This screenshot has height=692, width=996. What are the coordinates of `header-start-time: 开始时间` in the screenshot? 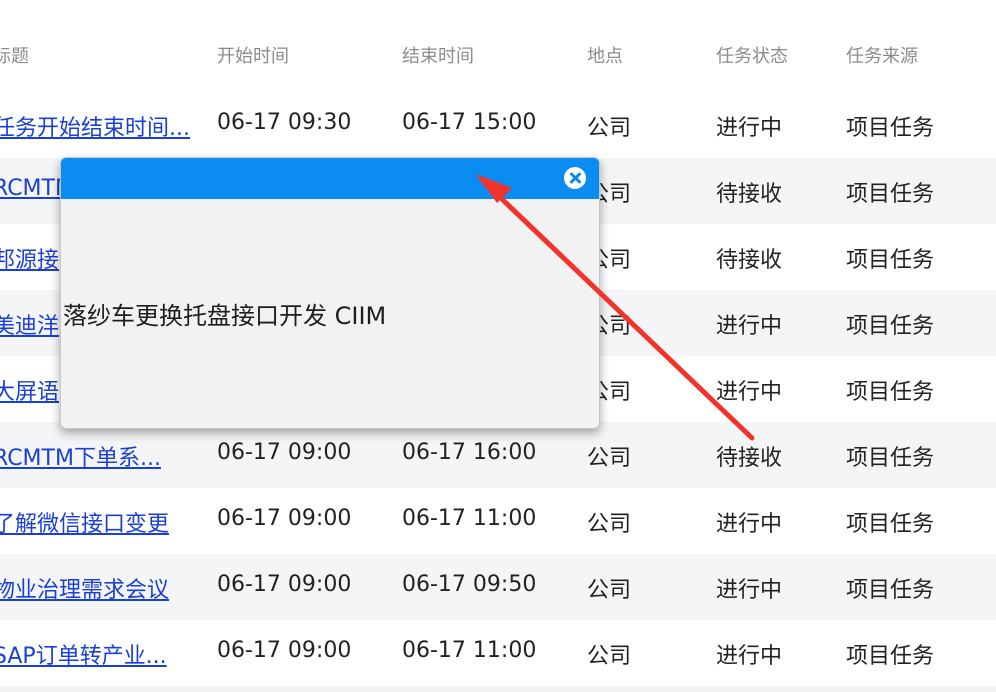 It's located at (253, 56).